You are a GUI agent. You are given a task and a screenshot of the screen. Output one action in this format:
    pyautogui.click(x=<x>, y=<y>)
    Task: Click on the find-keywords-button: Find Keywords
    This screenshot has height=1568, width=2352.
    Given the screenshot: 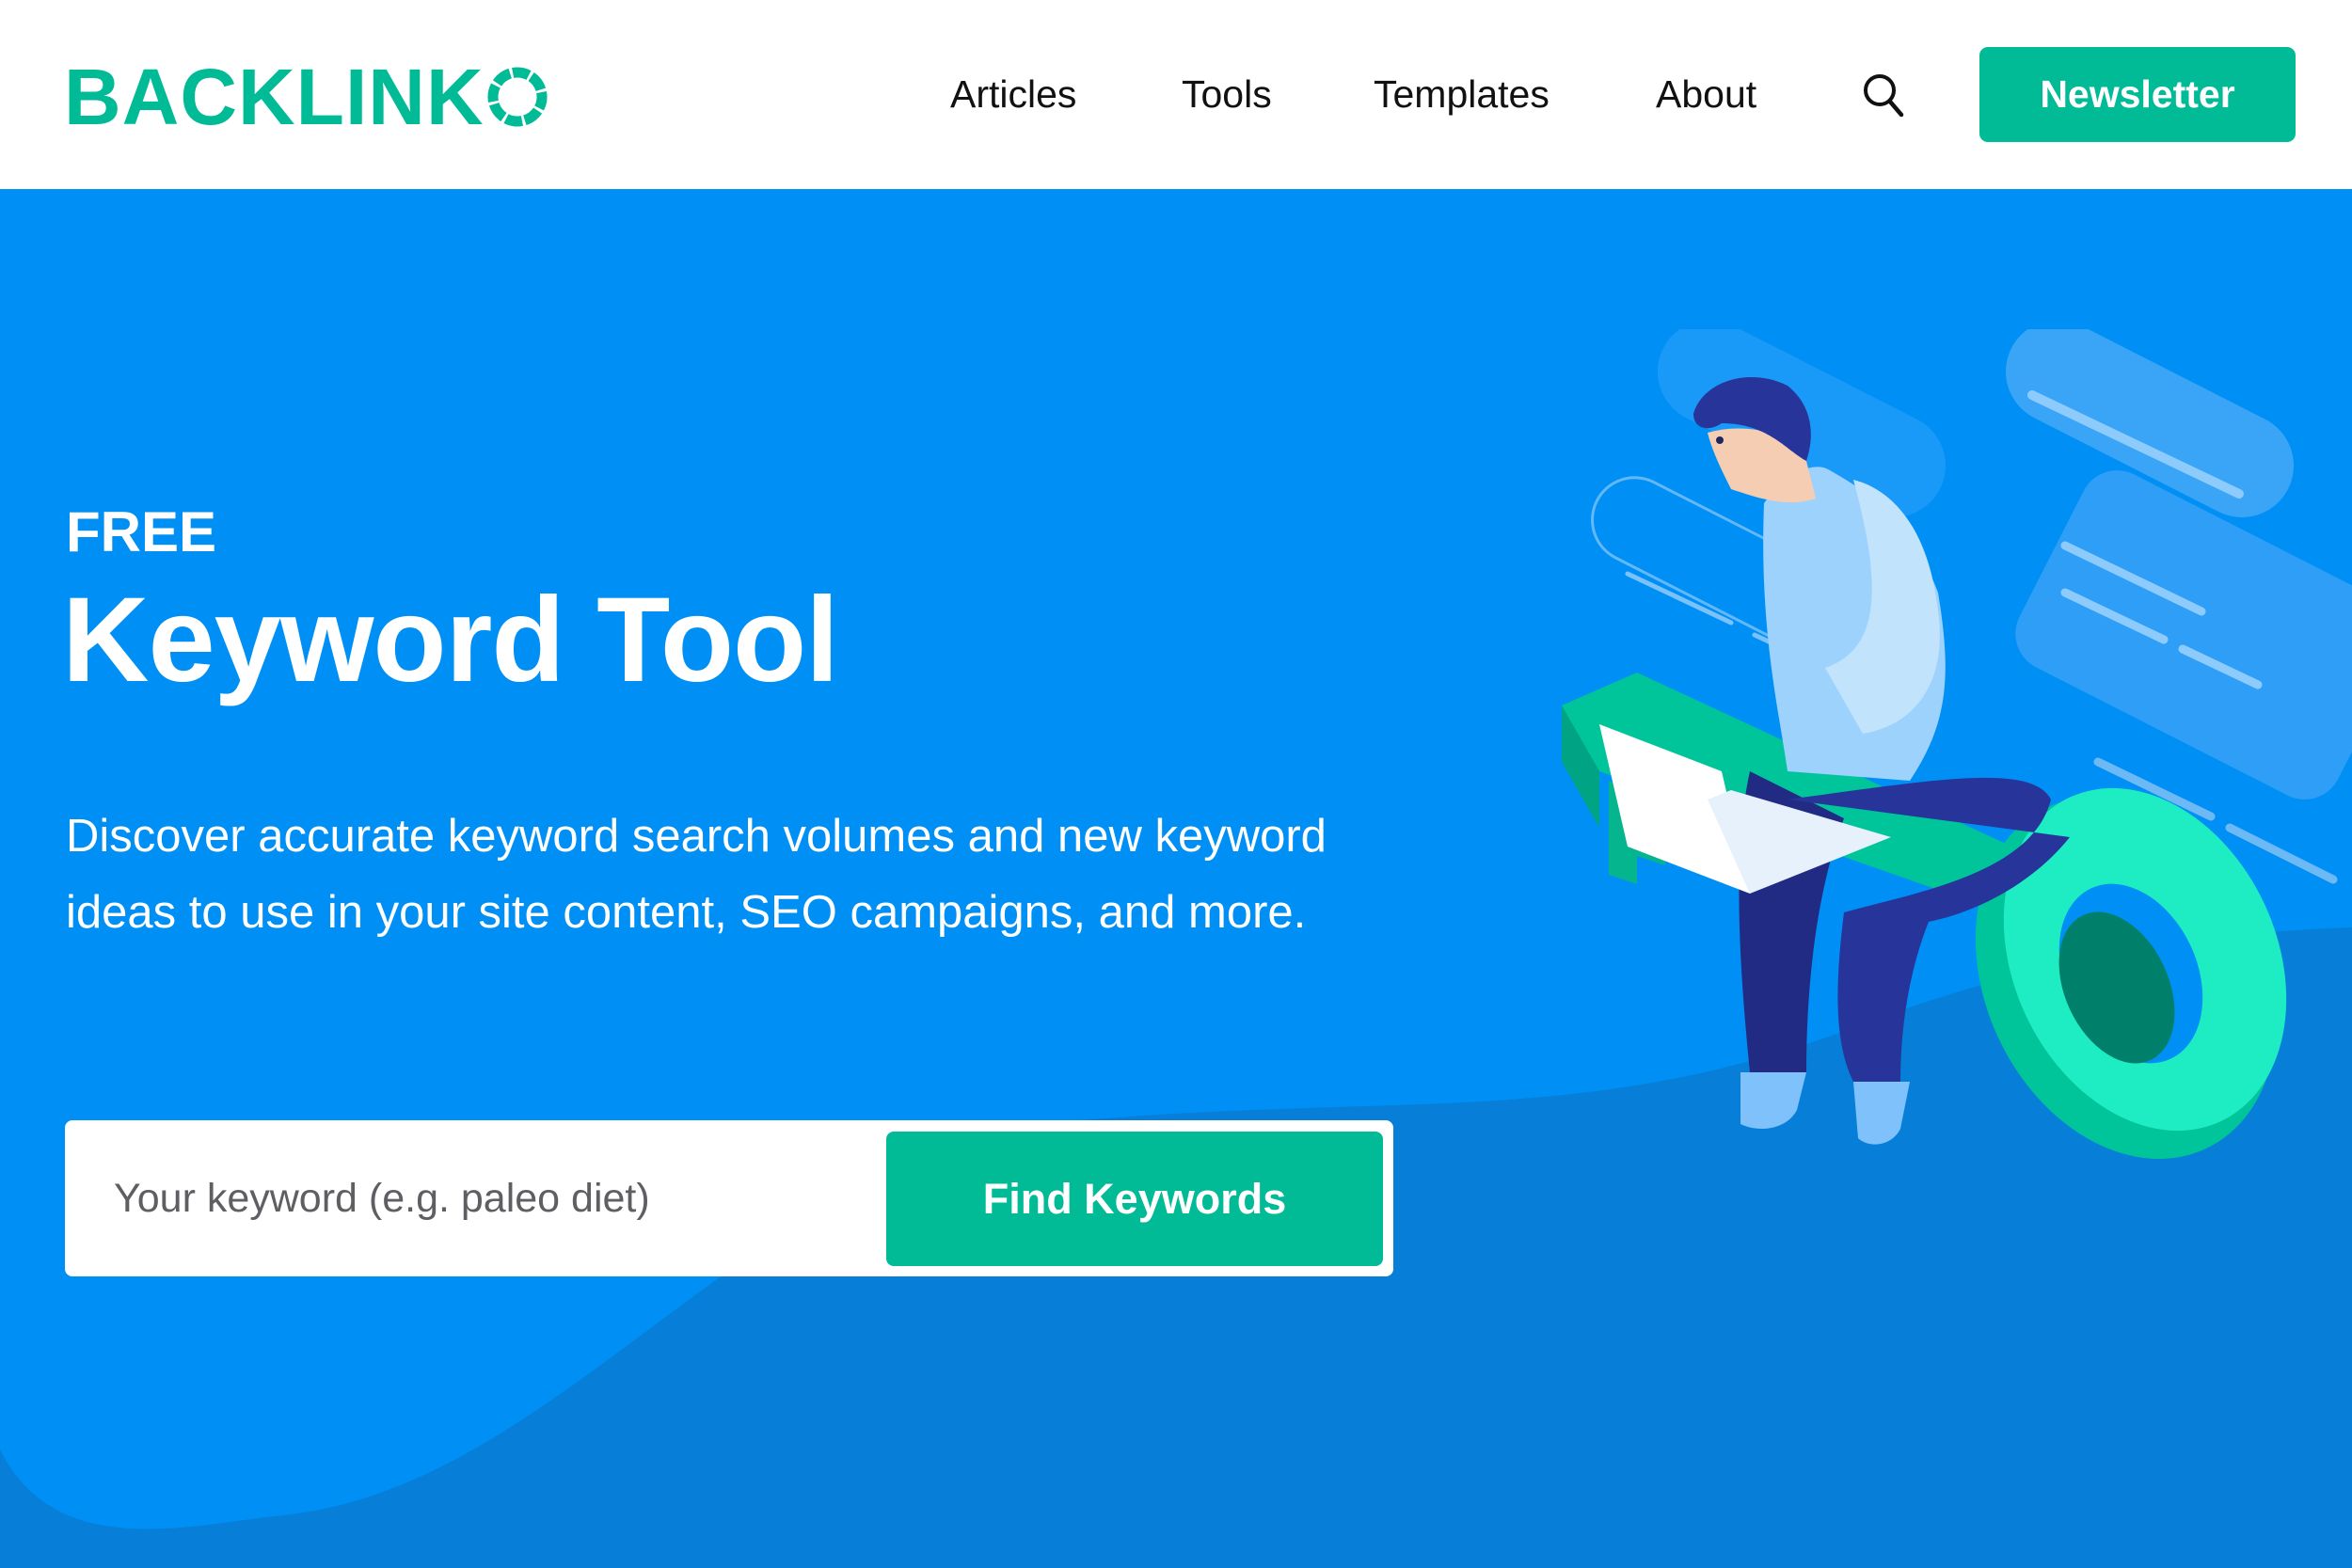 What is the action you would take?
    pyautogui.click(x=1134, y=1199)
    